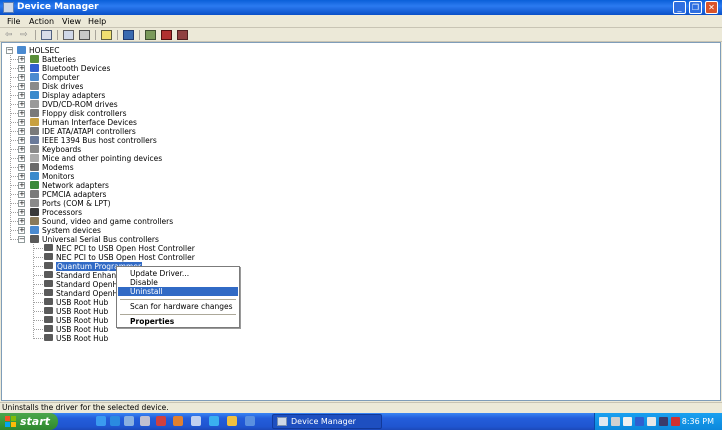 The width and height of the screenshot is (722, 430). I want to click on back-arrow-icon: ⇦, so click(10, 35).